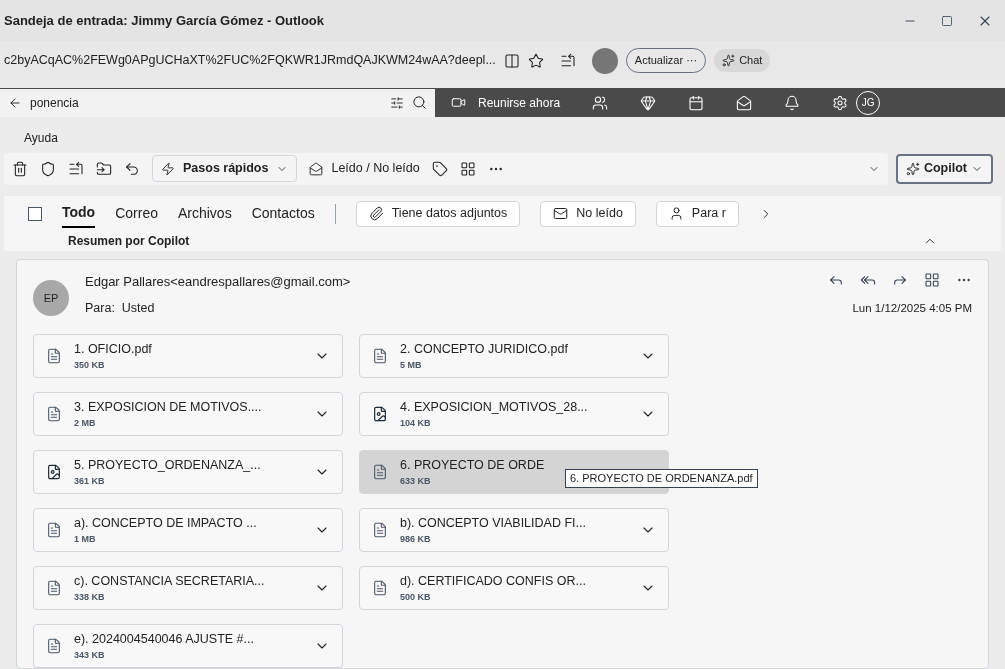 This screenshot has height=669, width=1005. Describe the element at coordinates (947, 20) in the screenshot. I see `restore-icon` at that location.